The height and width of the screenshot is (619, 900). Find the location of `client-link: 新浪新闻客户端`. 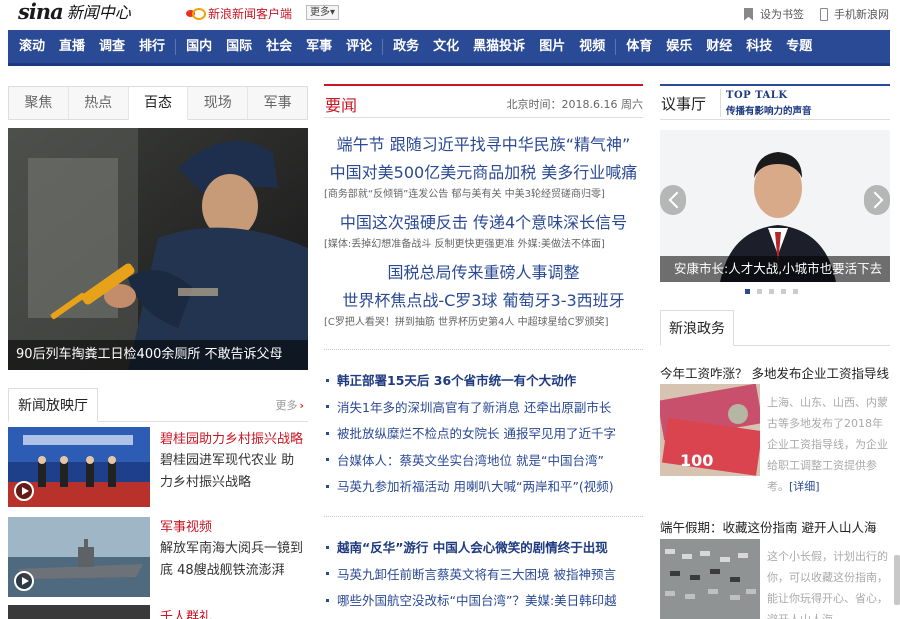

client-link: 新浪新闻客户端 is located at coordinates (239, 13).